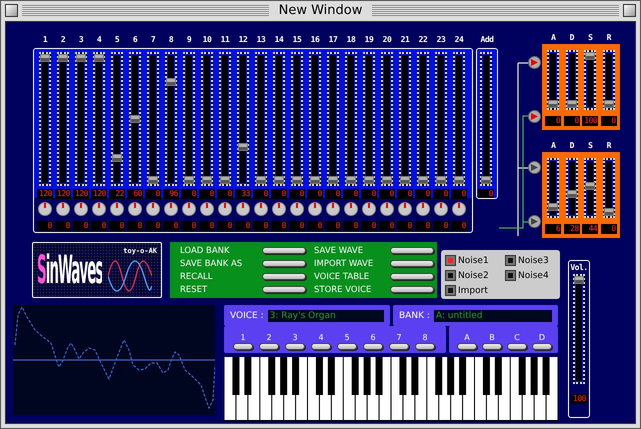 The image size is (641, 429). What do you see at coordinates (493, 316) in the screenshot?
I see `bank-field: A: untitled` at bounding box center [493, 316].